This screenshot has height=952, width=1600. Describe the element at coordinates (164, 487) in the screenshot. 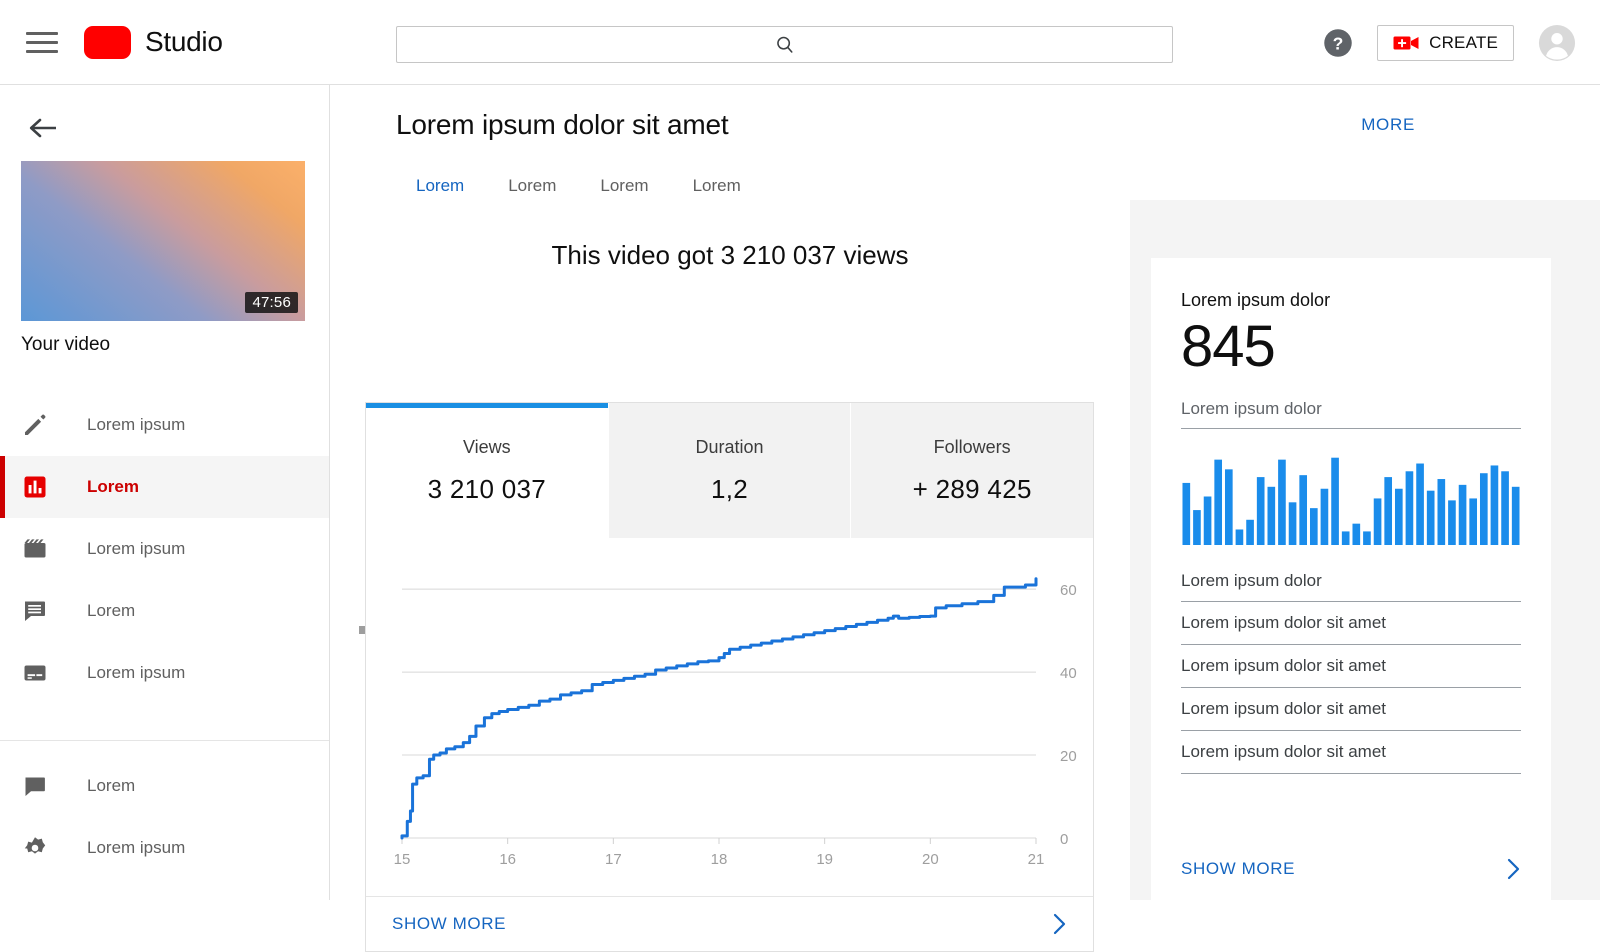

I see `sidebar-item-analytics: Lorem` at that location.